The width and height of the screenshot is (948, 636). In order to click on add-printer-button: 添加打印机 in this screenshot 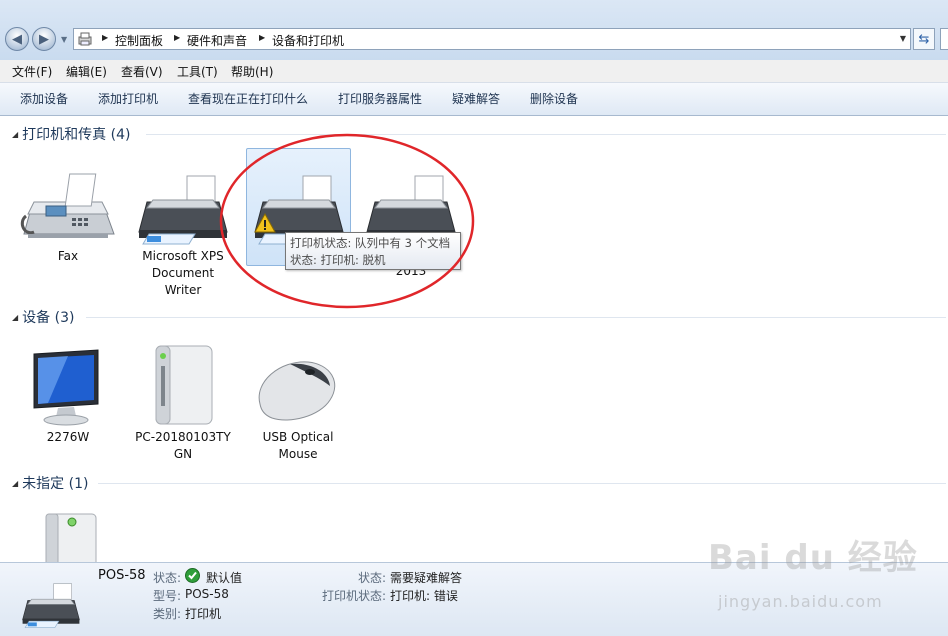, I will do `click(128, 98)`.